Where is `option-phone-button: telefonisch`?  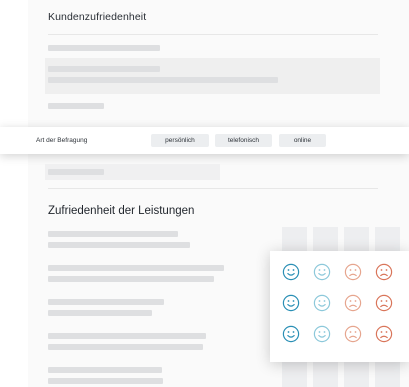 option-phone-button: telefonisch is located at coordinates (243, 140).